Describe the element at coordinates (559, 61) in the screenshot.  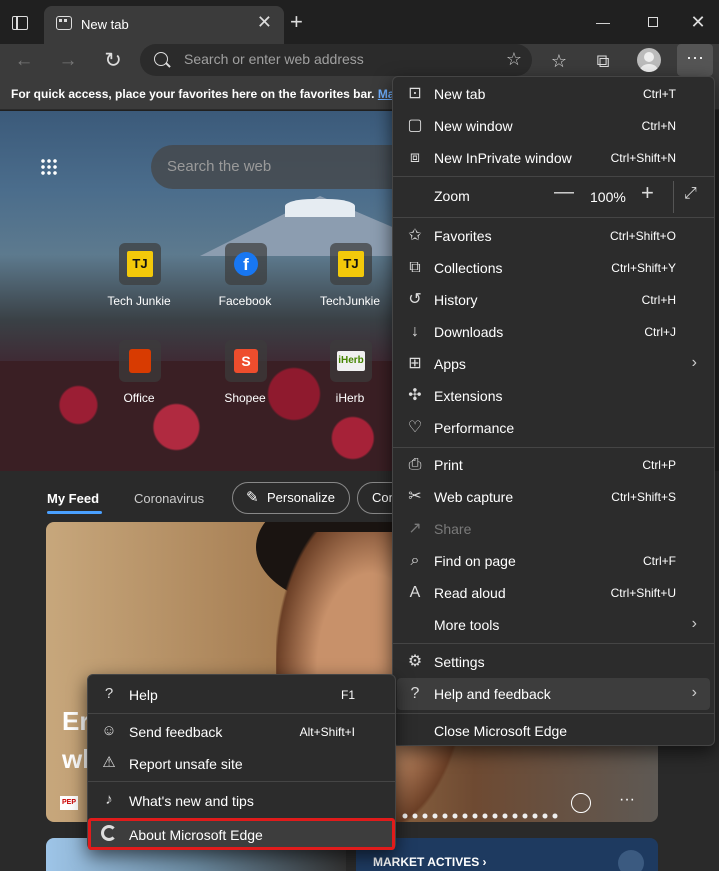
I see `favorites-button: ☆` at that location.